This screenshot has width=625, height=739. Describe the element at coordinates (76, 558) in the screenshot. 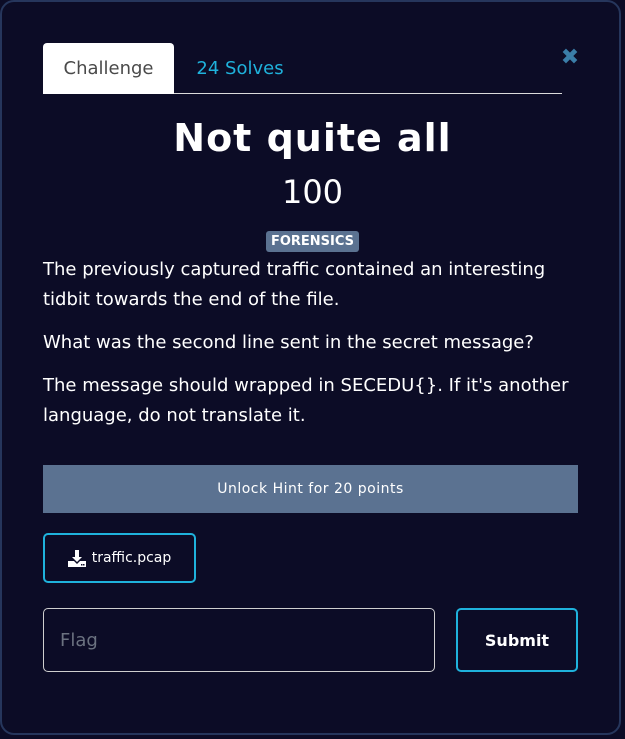

I see `download-icon` at that location.